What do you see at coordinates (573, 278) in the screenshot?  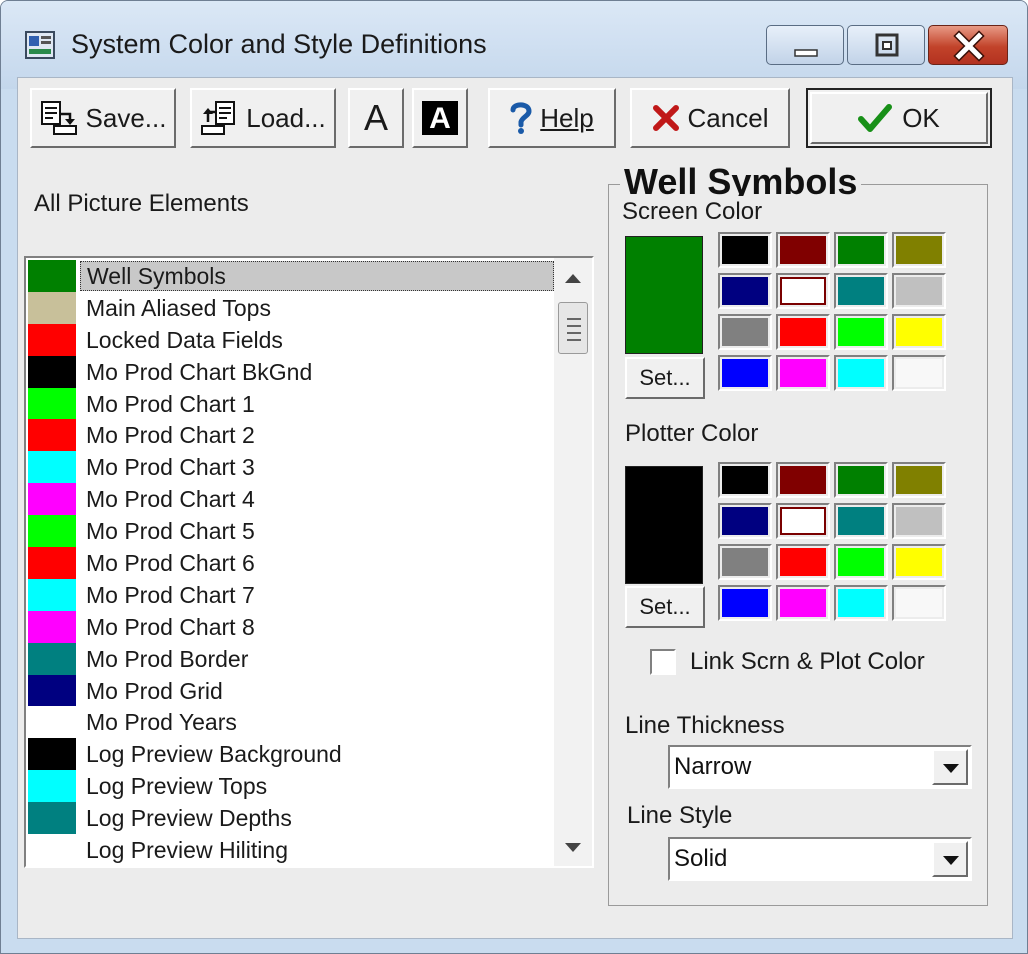 I see `scroll-up-arrow-icon` at bounding box center [573, 278].